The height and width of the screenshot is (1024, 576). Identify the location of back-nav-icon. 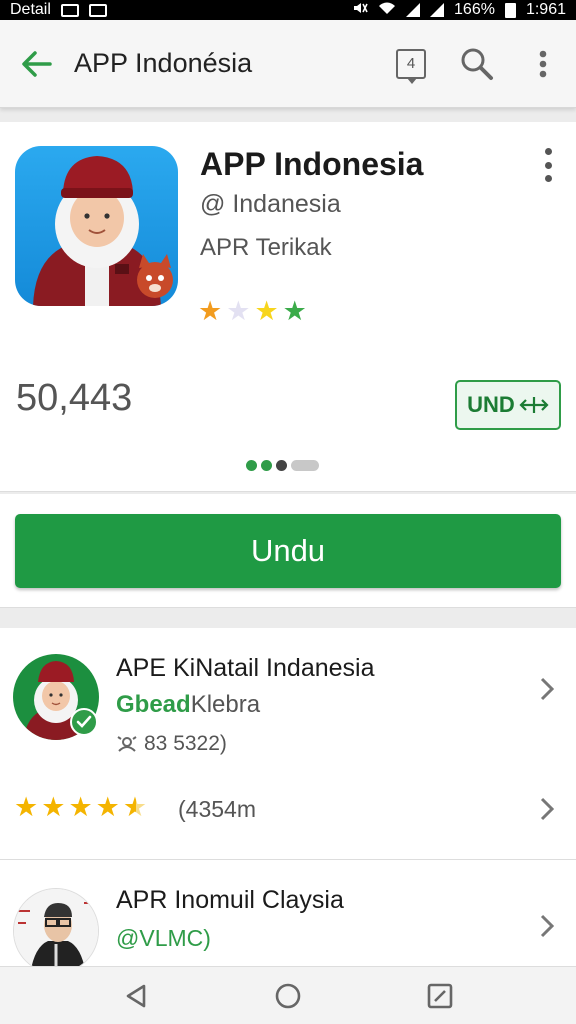
(136, 995).